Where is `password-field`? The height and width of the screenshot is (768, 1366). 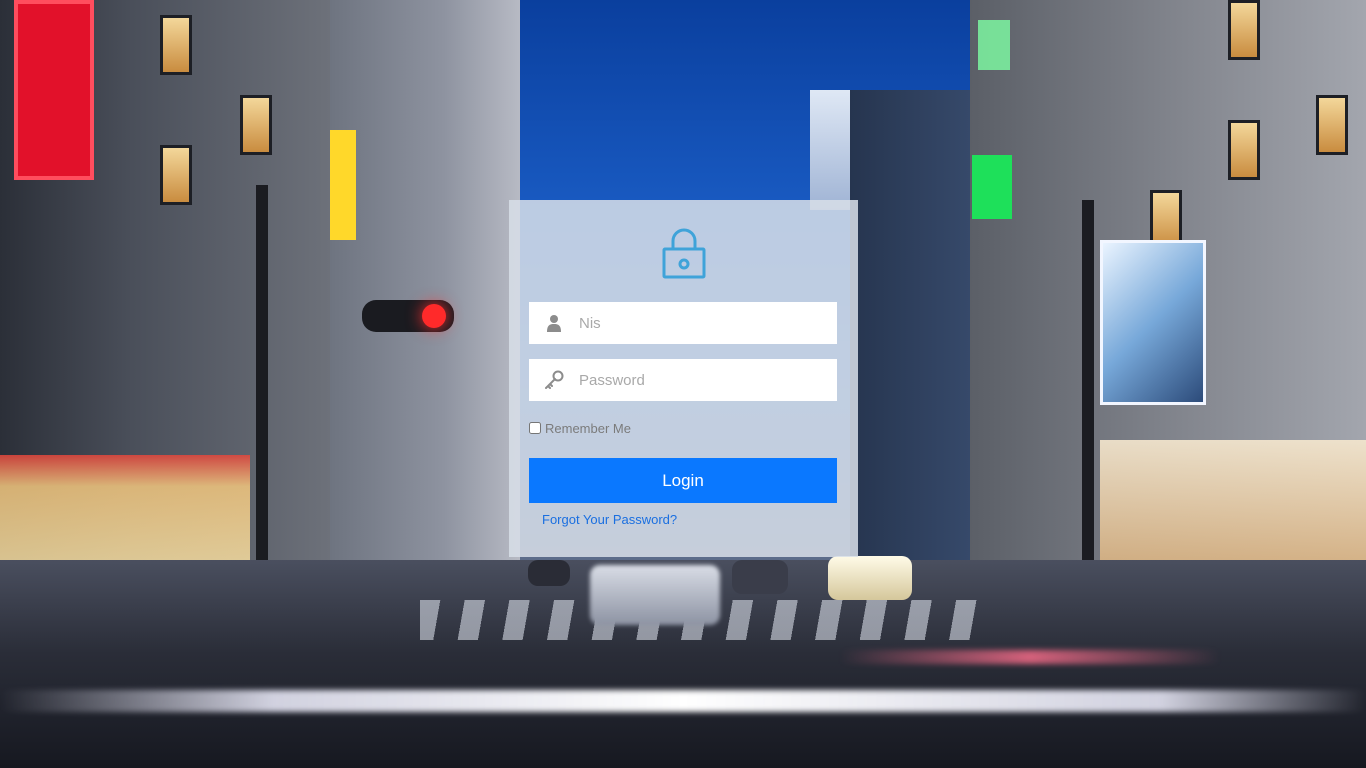
password-field is located at coordinates (683, 380).